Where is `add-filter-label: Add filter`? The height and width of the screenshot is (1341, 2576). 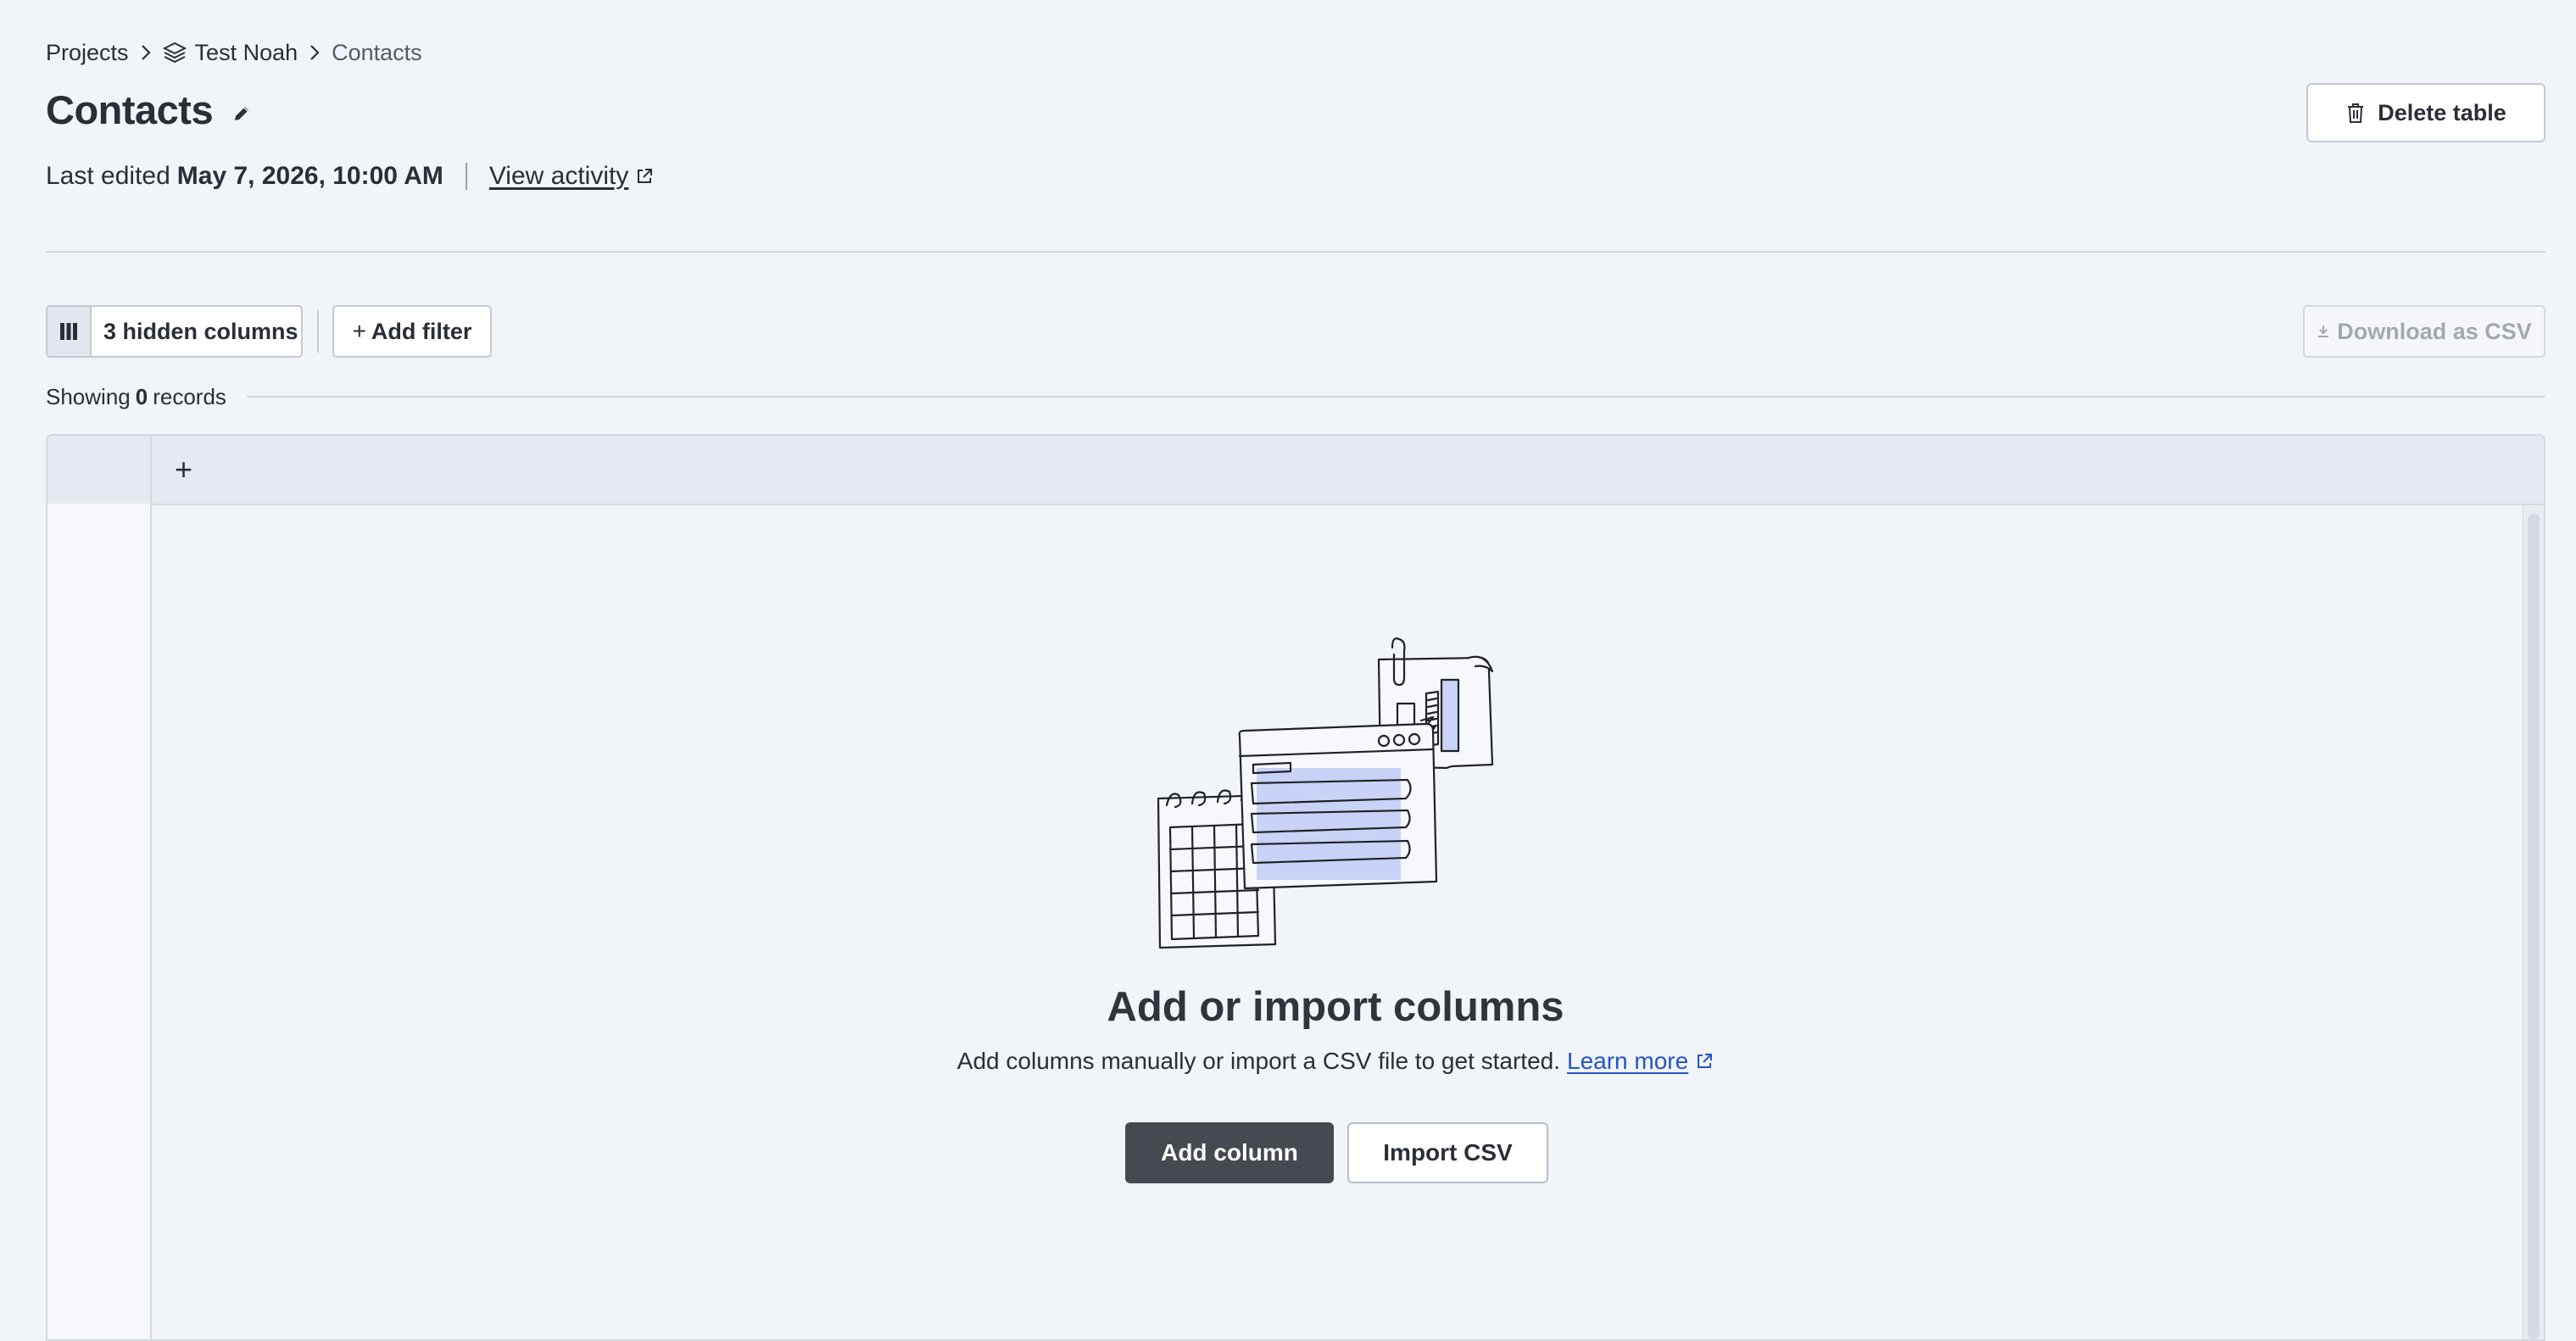
add-filter-label: Add filter is located at coordinates (421, 331).